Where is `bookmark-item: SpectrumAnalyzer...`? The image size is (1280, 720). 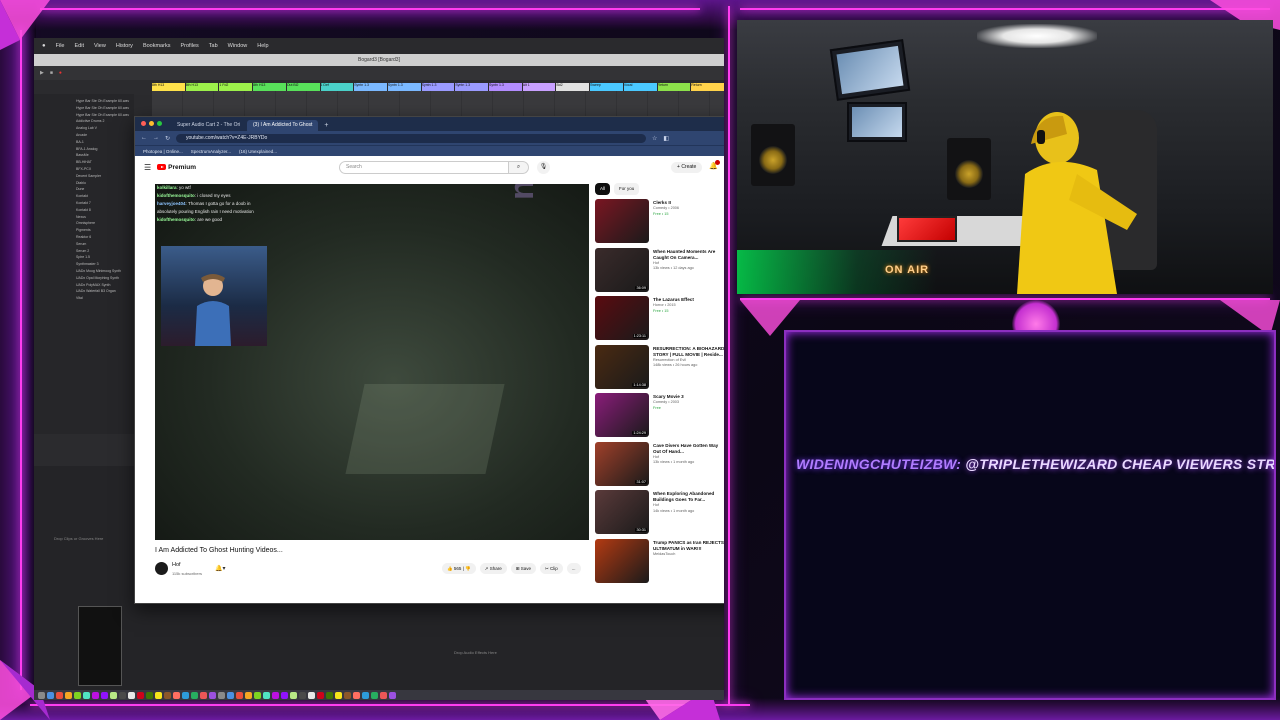 bookmark-item: SpectrumAnalyzer... is located at coordinates (211, 151).